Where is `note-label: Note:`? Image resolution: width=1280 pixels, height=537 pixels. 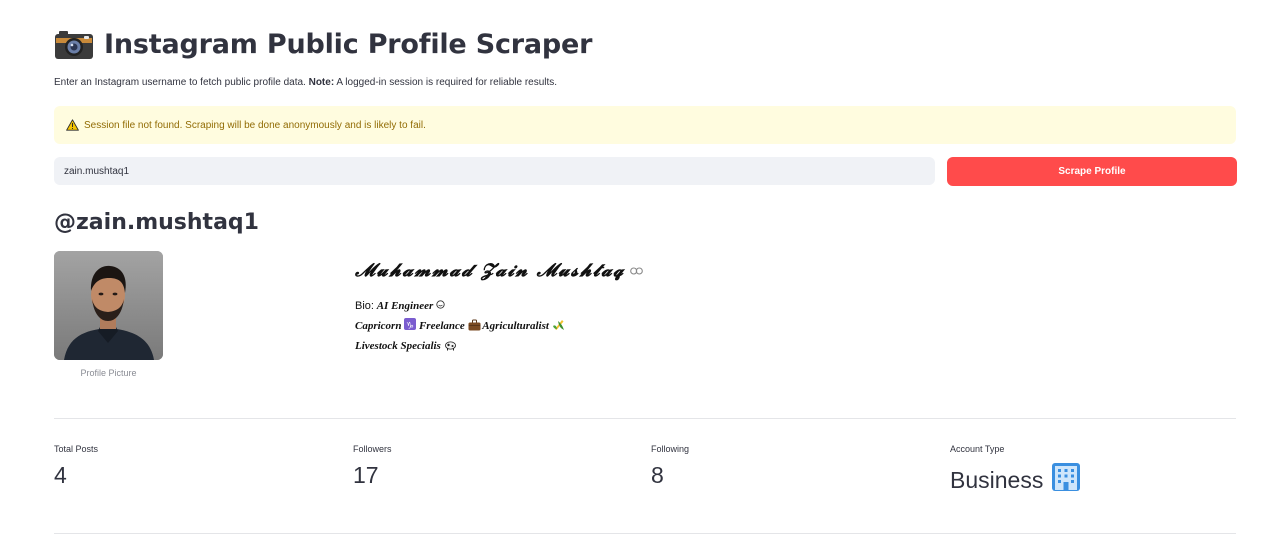
note-label: Note: is located at coordinates (321, 82).